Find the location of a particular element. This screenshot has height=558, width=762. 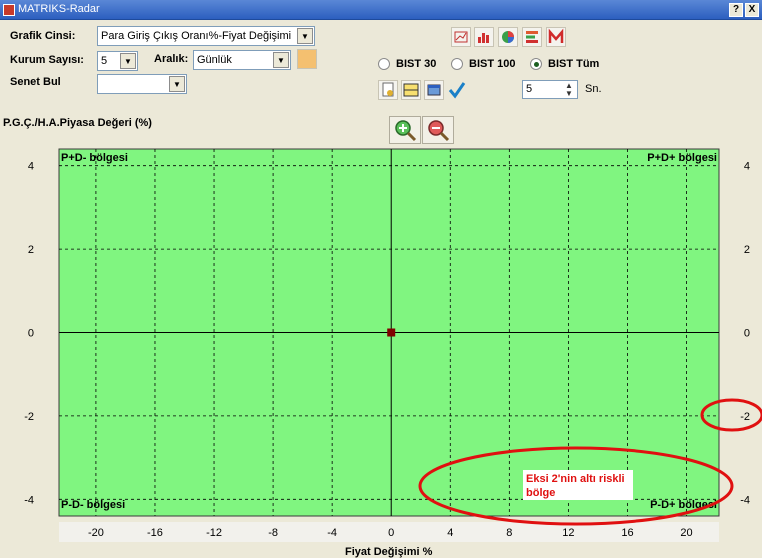

bar-chart-icon is located at coordinates (484, 37).